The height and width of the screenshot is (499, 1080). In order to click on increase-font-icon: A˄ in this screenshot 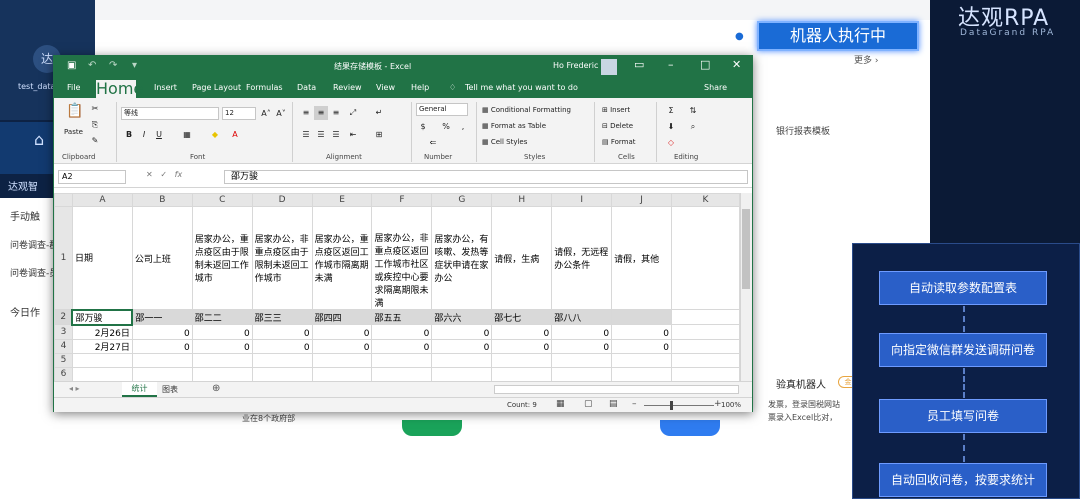, I will do `click(266, 114)`.